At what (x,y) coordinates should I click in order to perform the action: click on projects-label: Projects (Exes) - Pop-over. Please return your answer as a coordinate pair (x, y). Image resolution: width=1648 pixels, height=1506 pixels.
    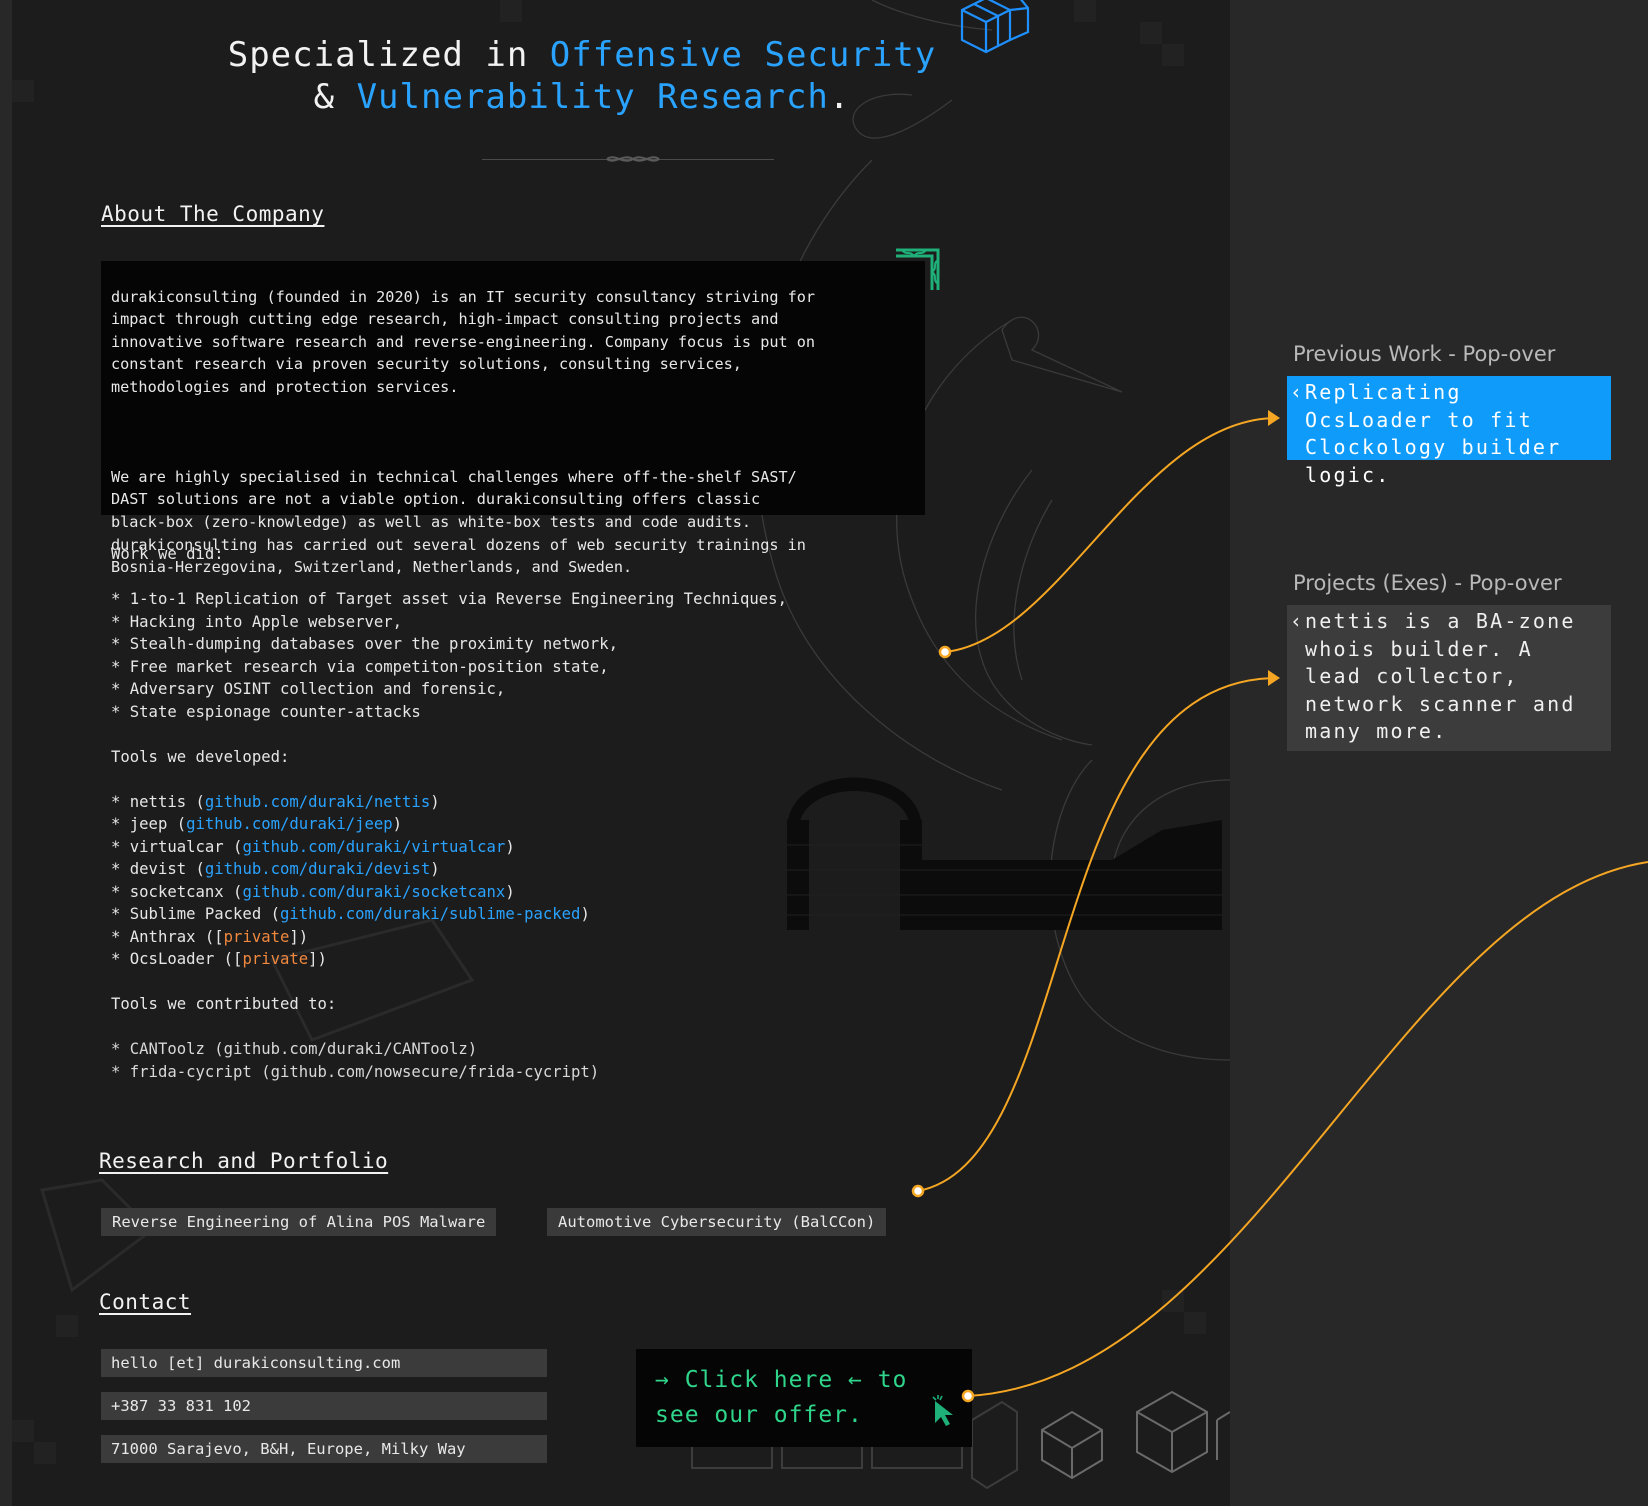
    Looking at the image, I should click on (1427, 583).